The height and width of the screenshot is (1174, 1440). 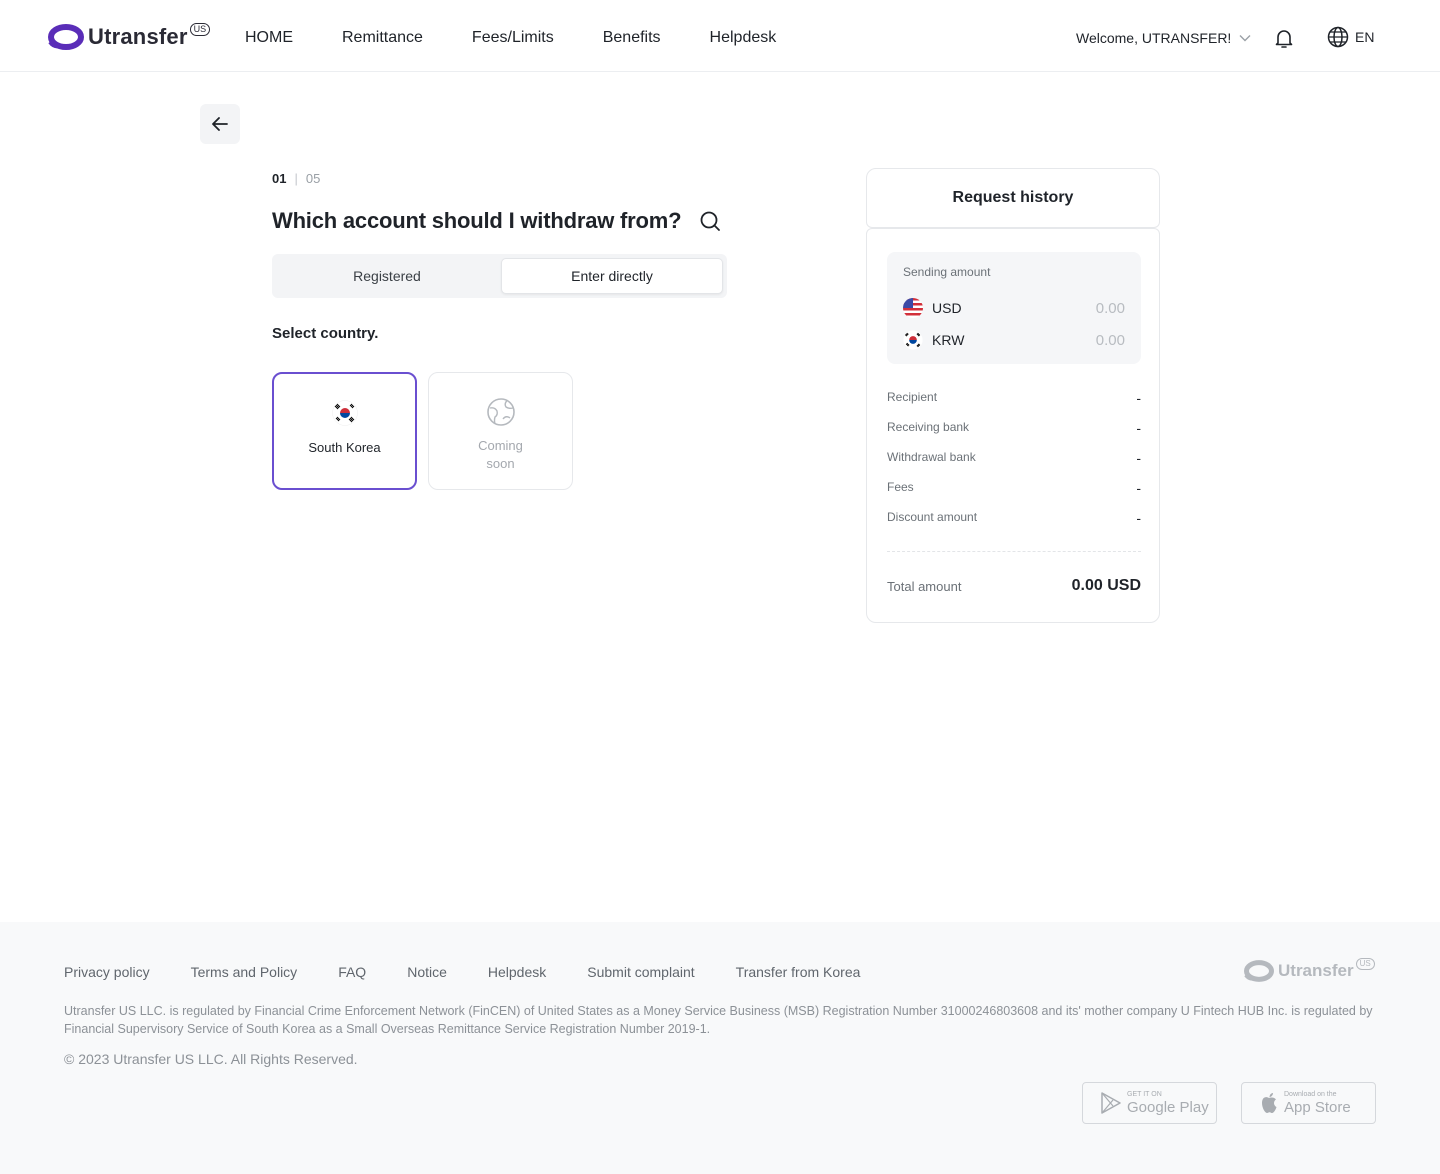 What do you see at coordinates (1014, 551) in the screenshot?
I see `summary-divider` at bounding box center [1014, 551].